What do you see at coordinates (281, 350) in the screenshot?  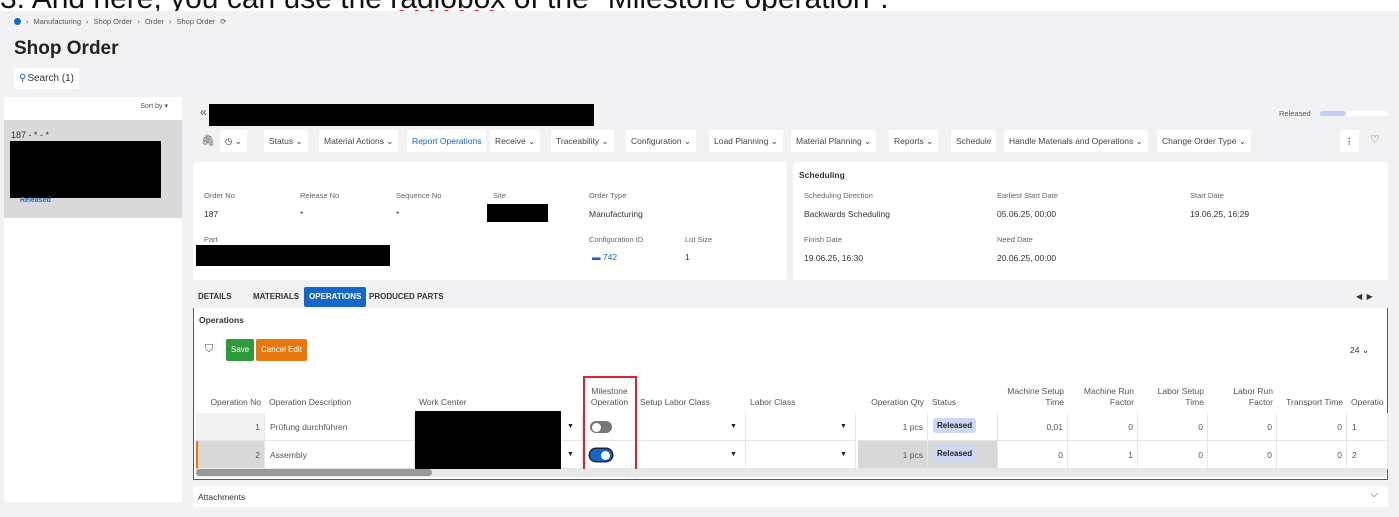 I see `cancel-edit-button: Cancel Edit` at bounding box center [281, 350].